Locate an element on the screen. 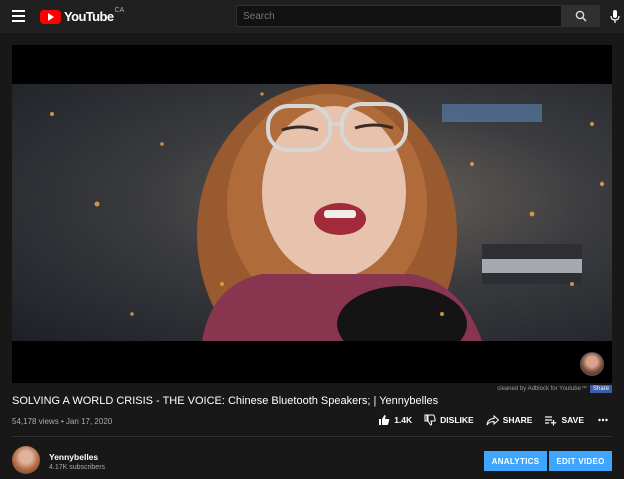 This screenshot has width=624, height=479. adblock-note-text: cleaned by Adblock for Youtube™ is located at coordinates (542, 389).